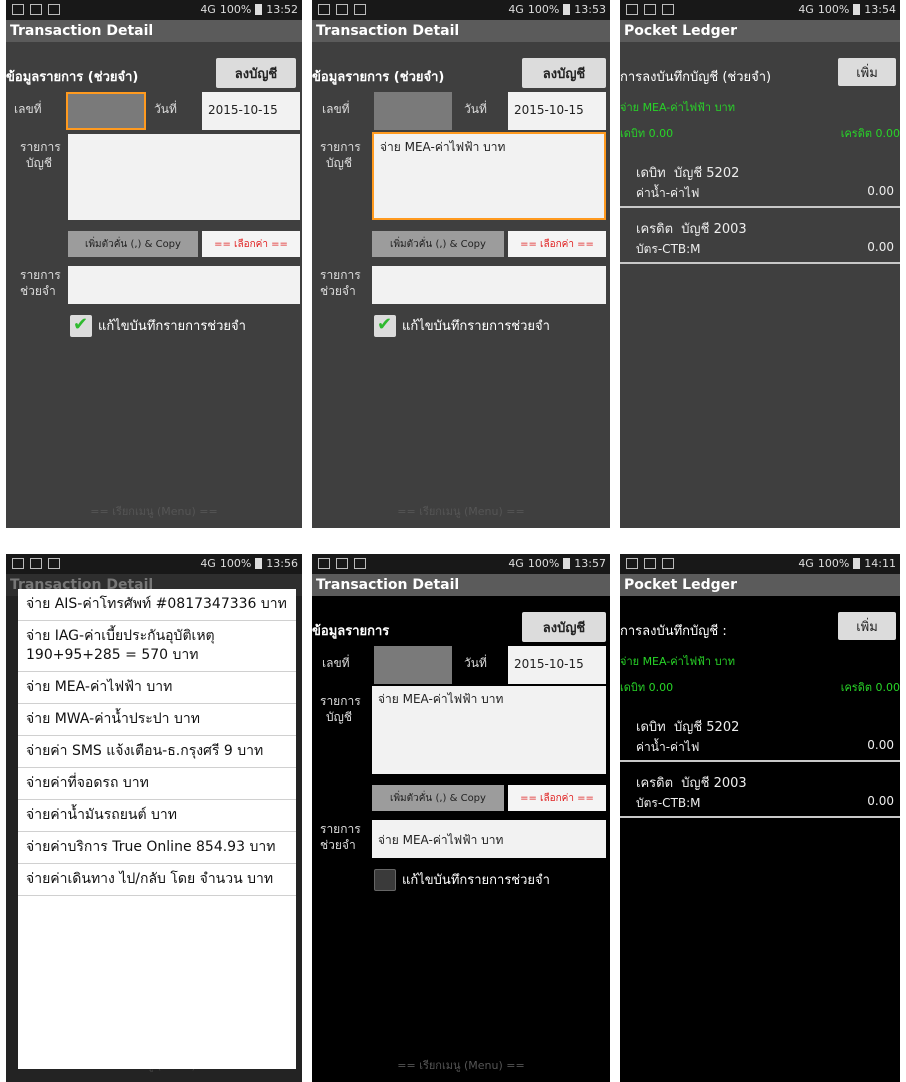  I want to click on helper-input: จ่าย MEA-ค่าไฟฟ้า บาท, so click(489, 839).